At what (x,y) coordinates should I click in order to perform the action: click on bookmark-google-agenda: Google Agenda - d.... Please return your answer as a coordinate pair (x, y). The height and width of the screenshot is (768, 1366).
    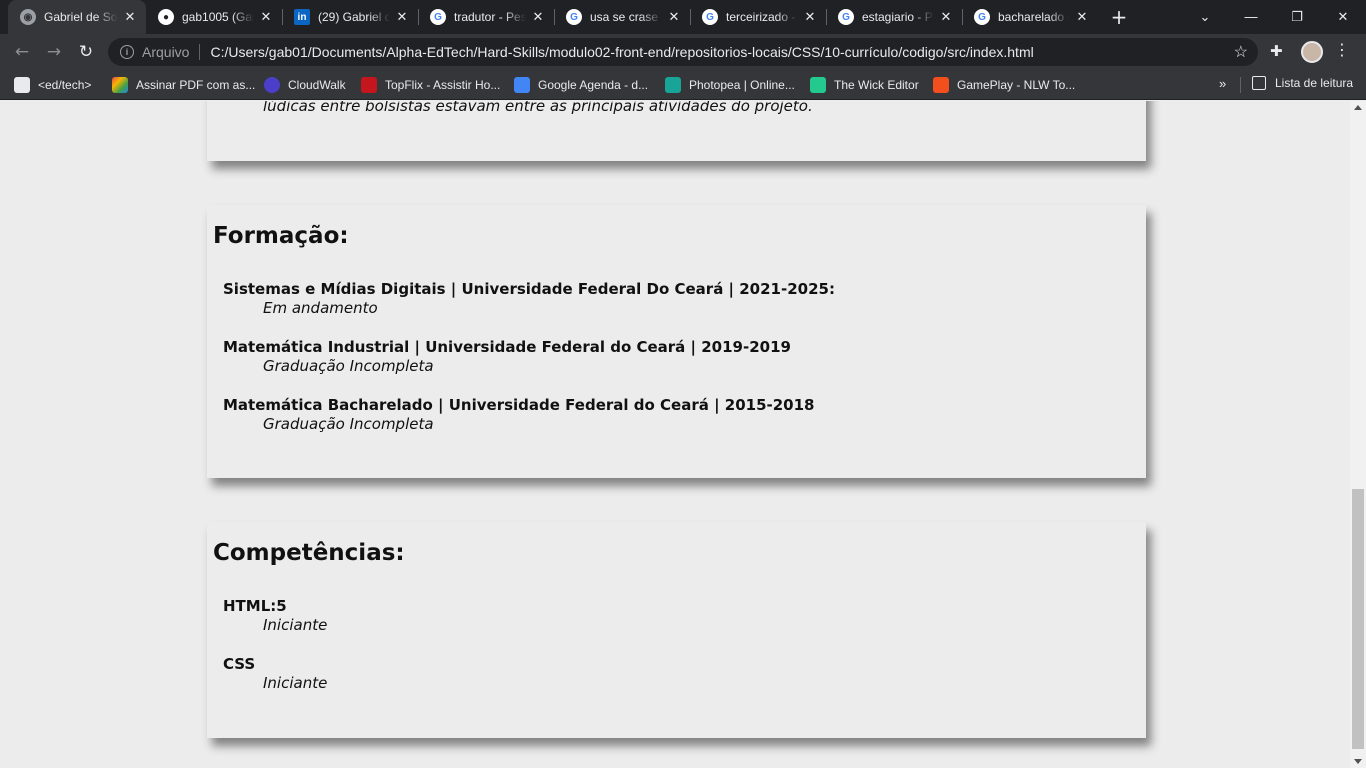
    Looking at the image, I should click on (581, 85).